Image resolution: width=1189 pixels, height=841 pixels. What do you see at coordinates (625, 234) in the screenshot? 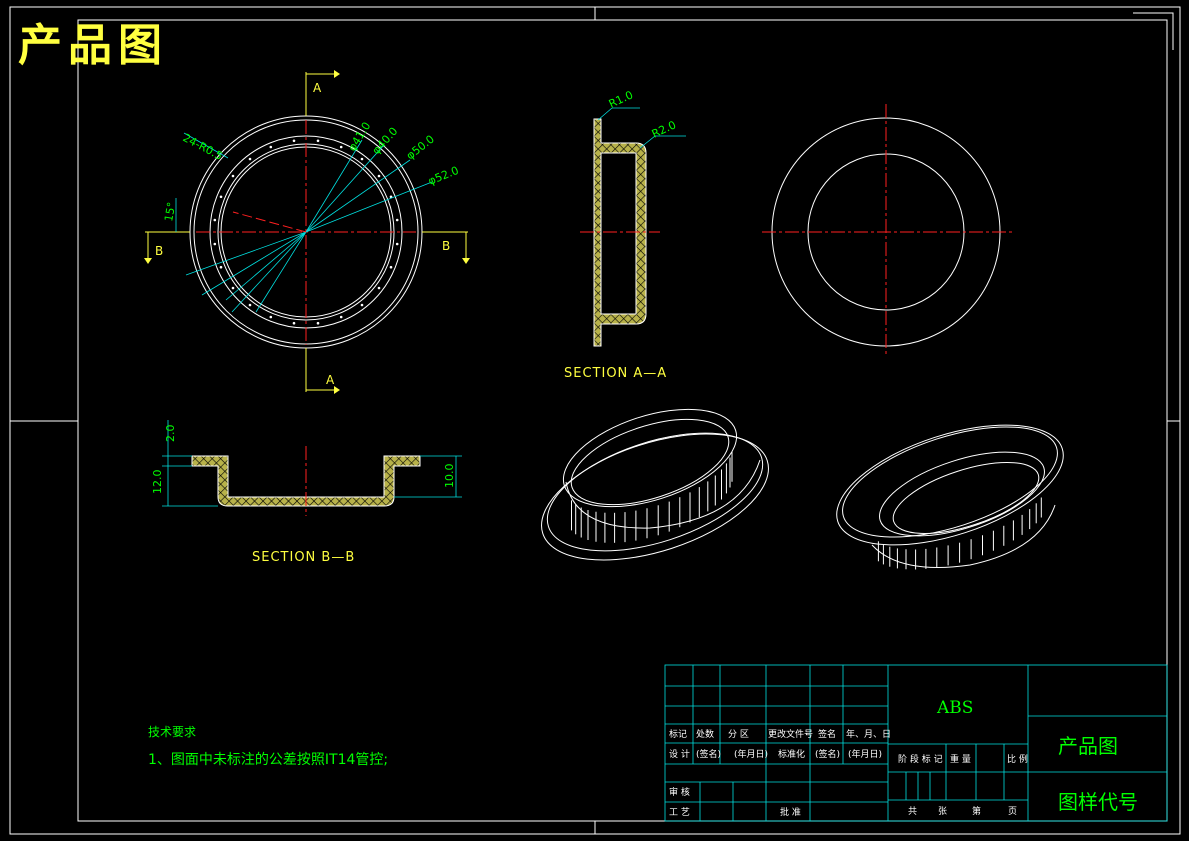
I see `section-a-a: R1.0 R2.0 SECTION A—A` at bounding box center [625, 234].